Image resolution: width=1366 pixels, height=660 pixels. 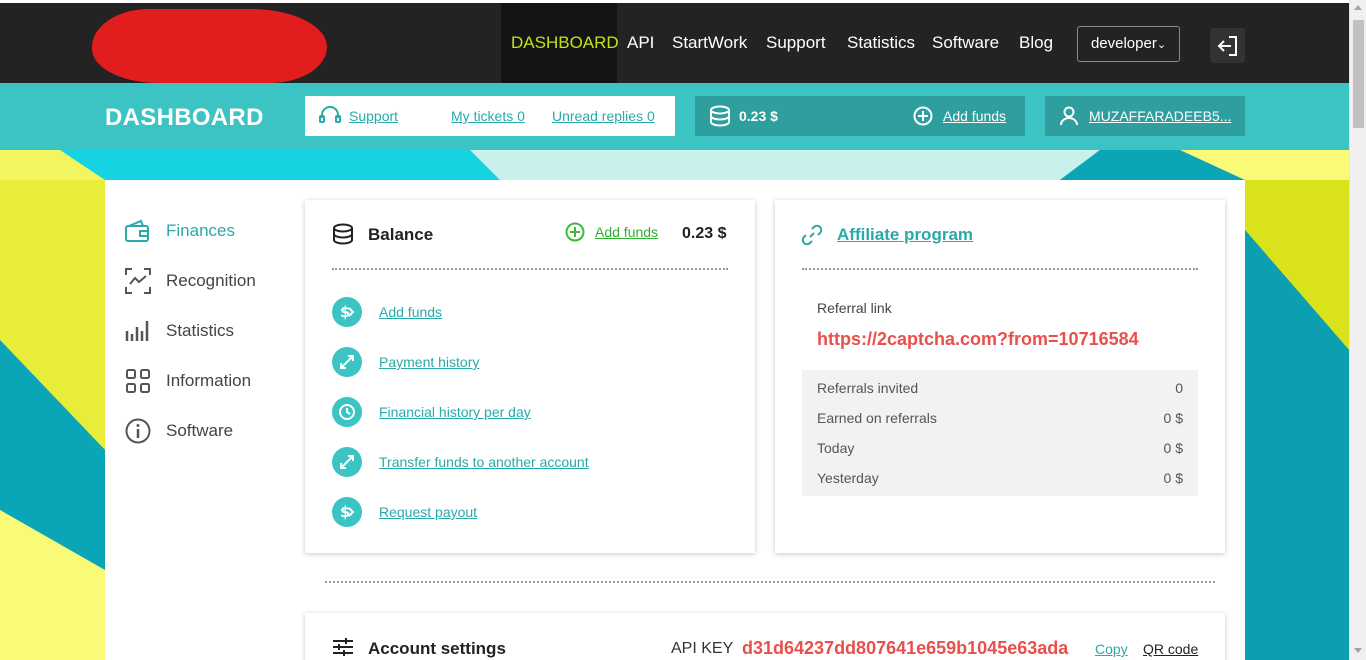 What do you see at coordinates (603, 116) in the screenshot?
I see `unread-replies-link: Unread replies 0` at bounding box center [603, 116].